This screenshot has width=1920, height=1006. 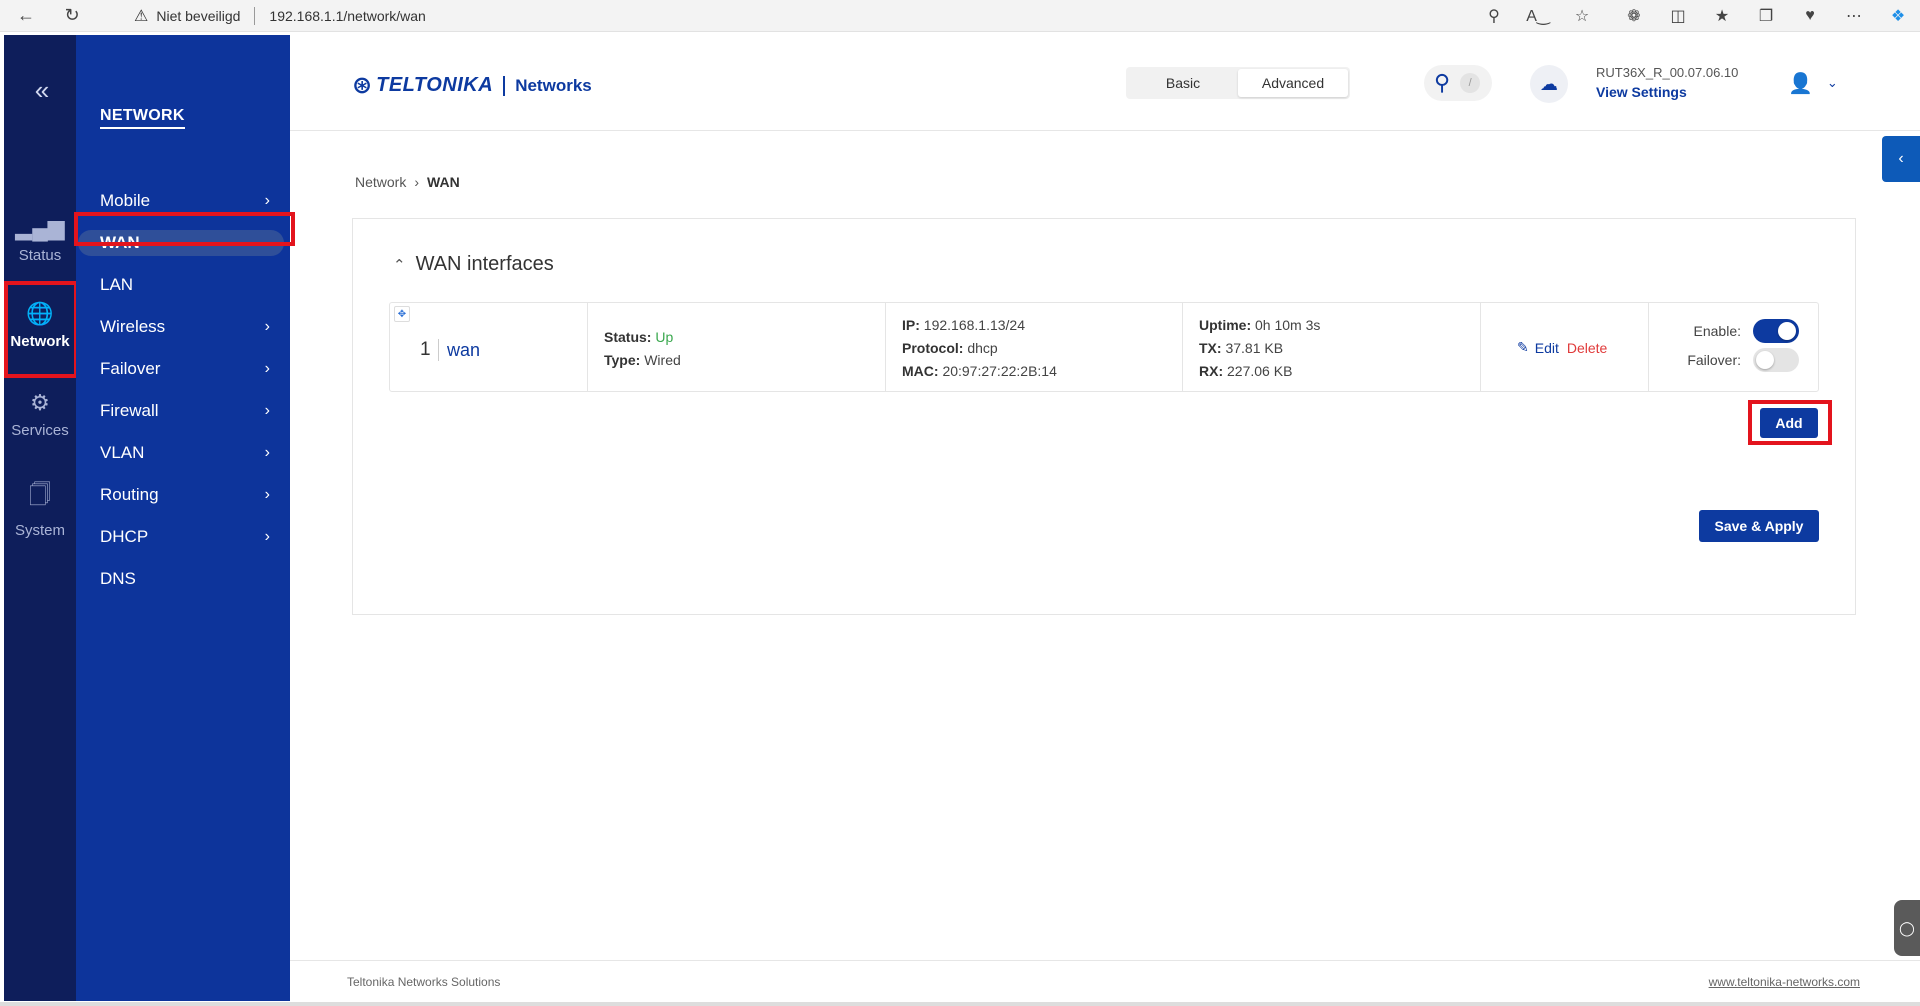 What do you see at coordinates (183, 327) in the screenshot?
I see `nav-item-wireless: Wireless ›` at bounding box center [183, 327].